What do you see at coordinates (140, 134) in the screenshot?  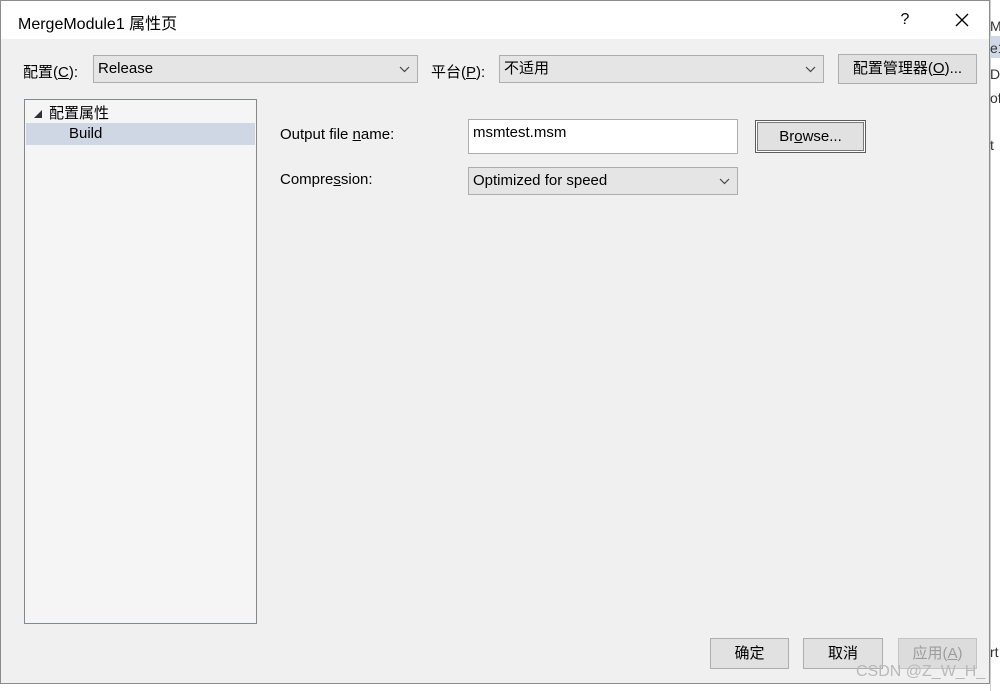 I see `tree-item-build: Build` at bounding box center [140, 134].